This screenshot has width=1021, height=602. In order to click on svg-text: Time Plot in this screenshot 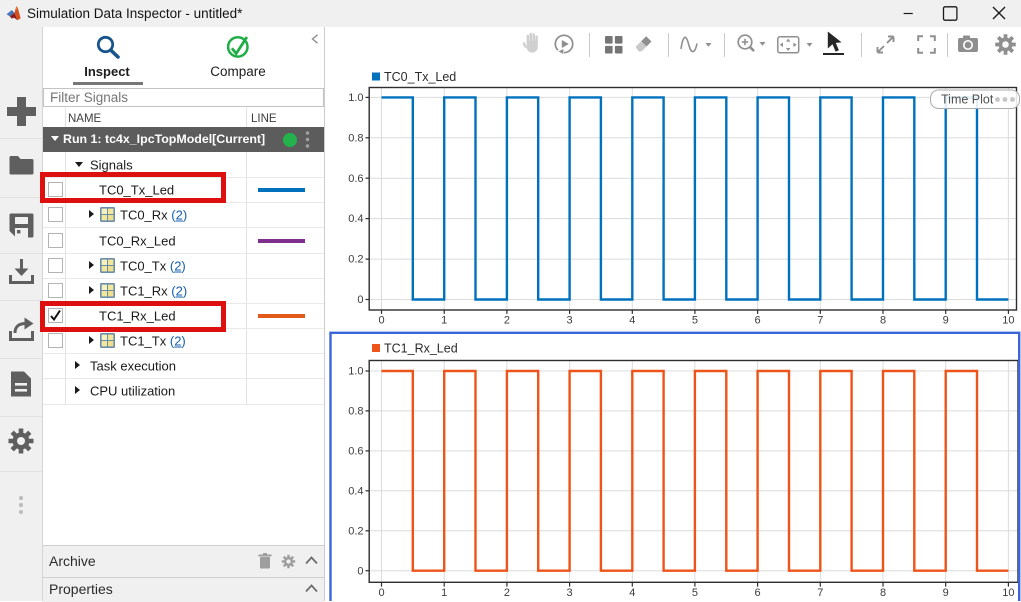, I will do `click(967, 100)`.